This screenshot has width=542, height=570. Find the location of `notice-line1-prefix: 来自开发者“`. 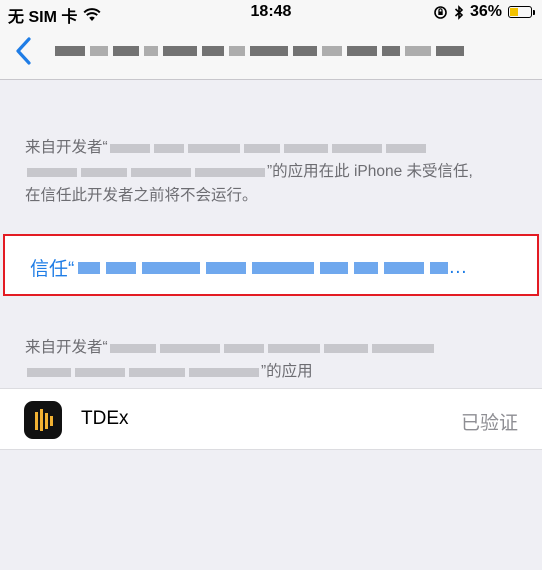

notice-line1-prefix: 来自开发者“ is located at coordinates (66, 147).